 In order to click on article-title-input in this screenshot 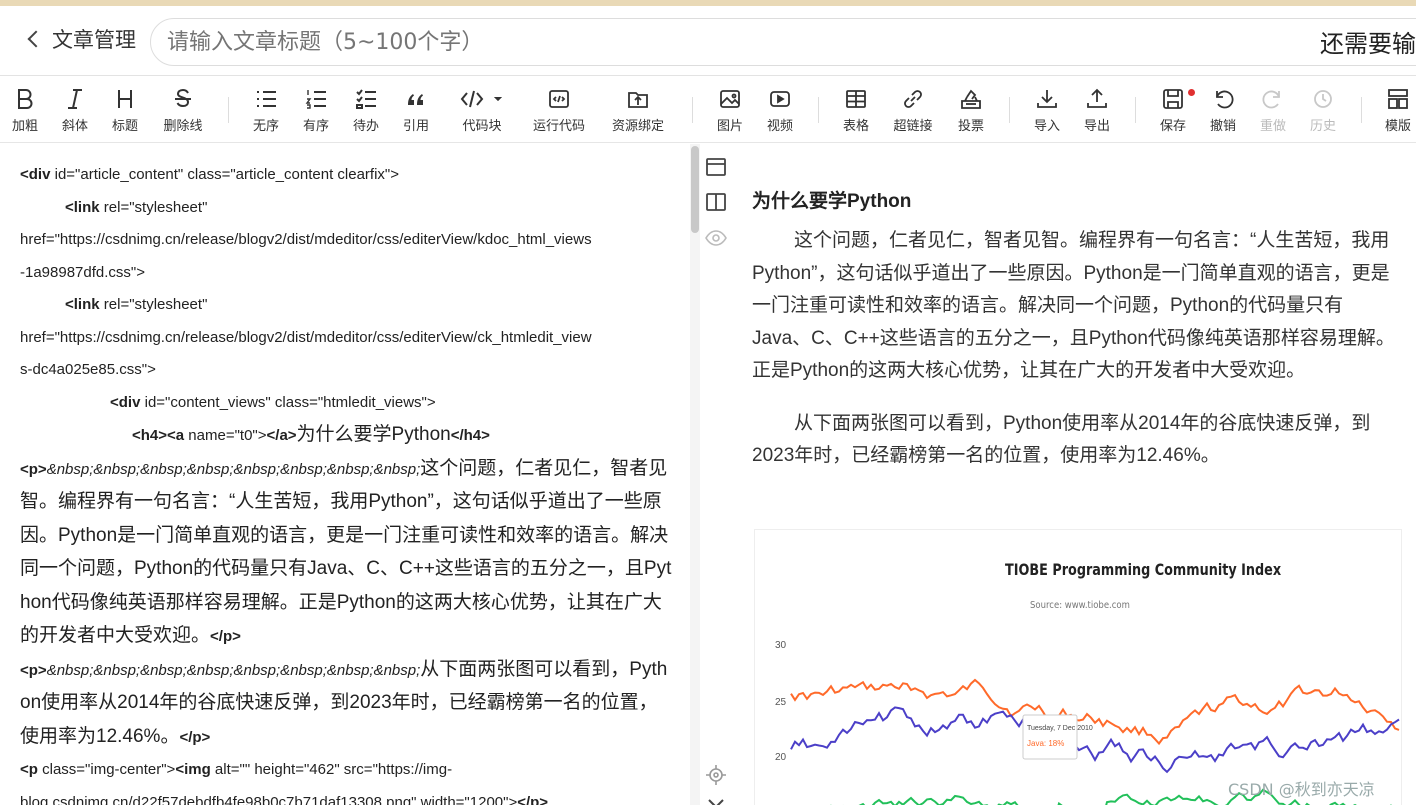, I will do `click(783, 42)`.